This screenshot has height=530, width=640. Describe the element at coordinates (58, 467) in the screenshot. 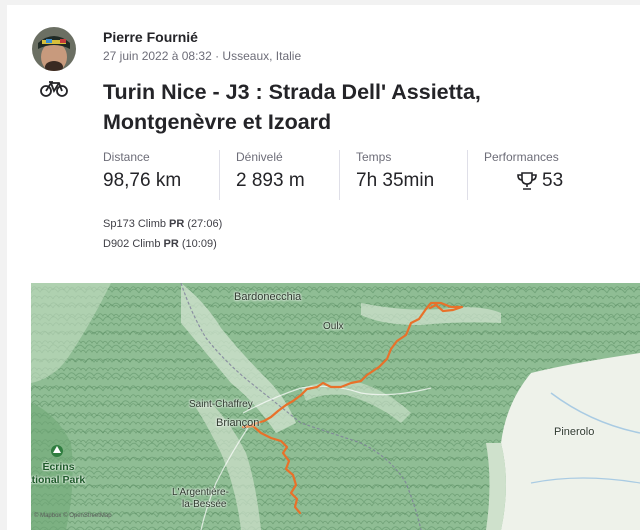

I see `park-name-line-1: Écrins` at that location.